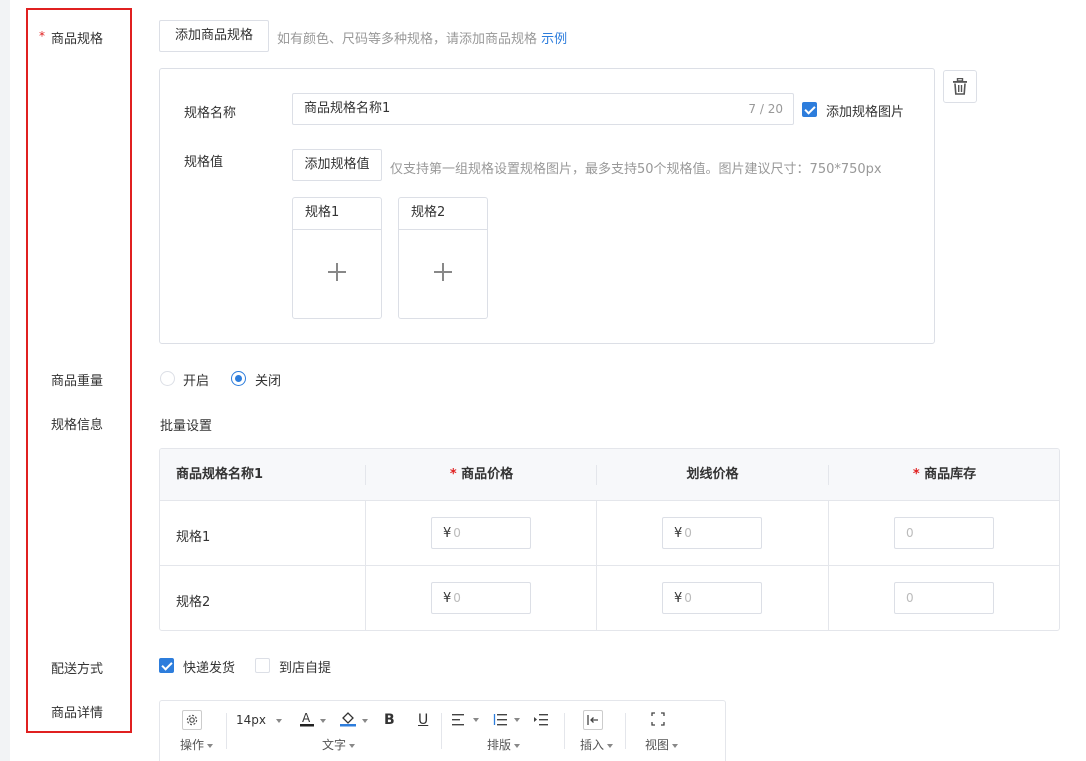 The height and width of the screenshot is (761, 1086). What do you see at coordinates (554, 39) in the screenshot?
I see `example-link: 示例` at bounding box center [554, 39].